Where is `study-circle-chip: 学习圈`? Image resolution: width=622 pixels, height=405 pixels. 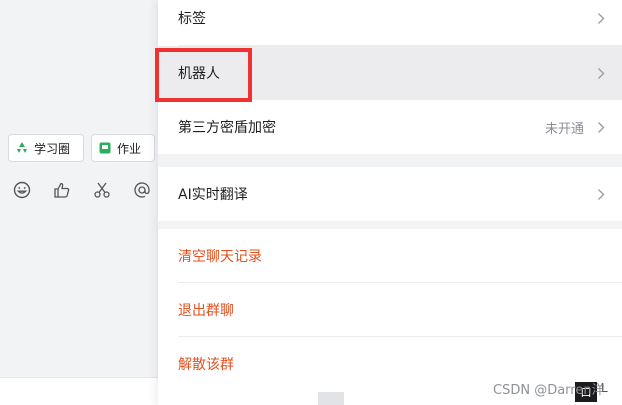
study-circle-chip: 学习圈 is located at coordinates (46, 148).